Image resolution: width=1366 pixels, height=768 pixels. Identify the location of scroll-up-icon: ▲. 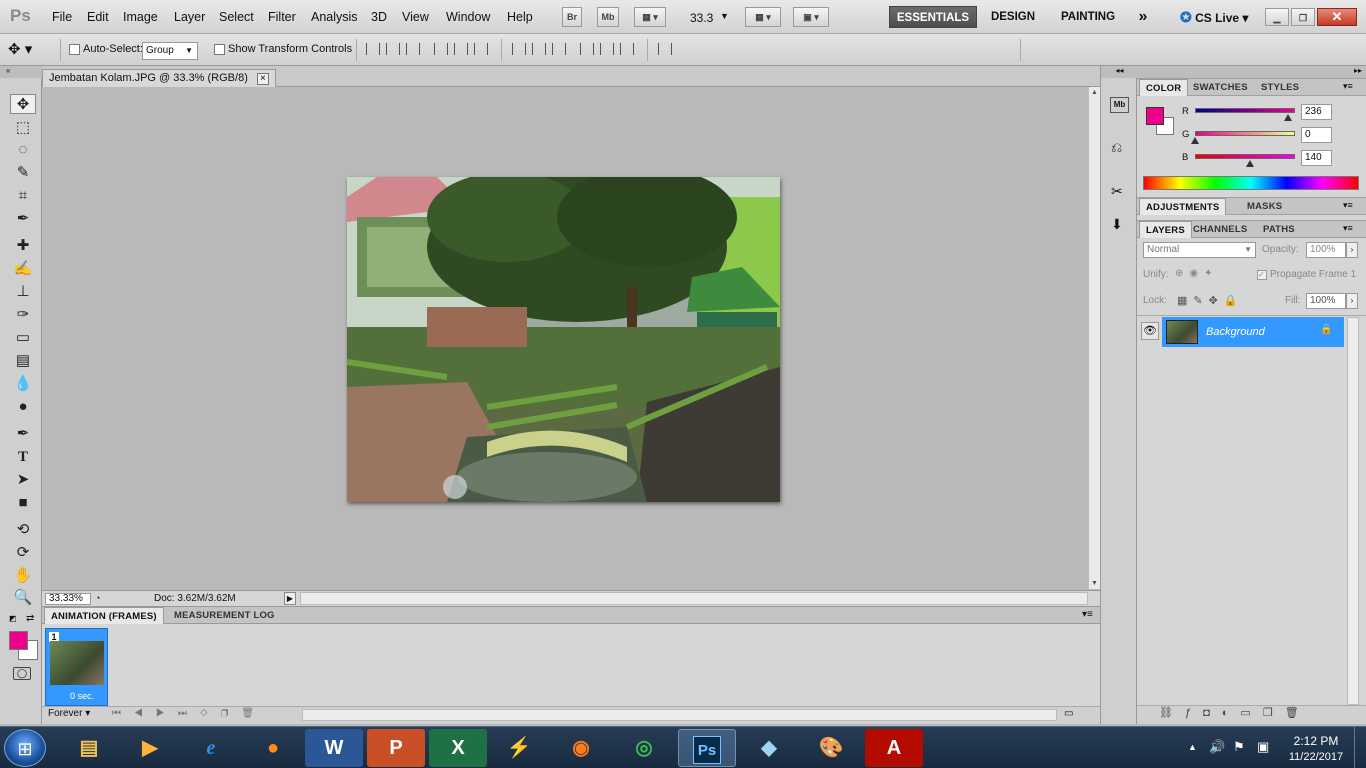
(1094, 92).